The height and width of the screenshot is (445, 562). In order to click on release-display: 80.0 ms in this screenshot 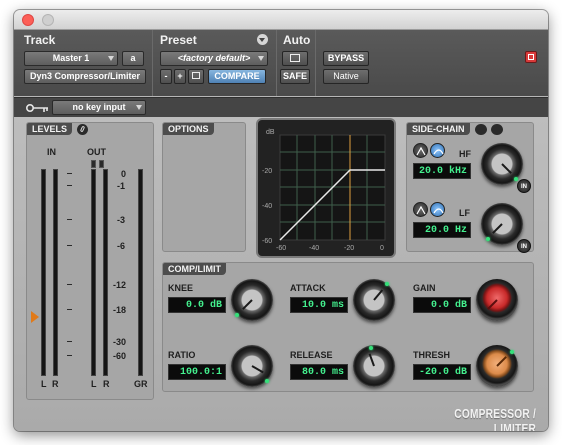, I will do `click(319, 372)`.